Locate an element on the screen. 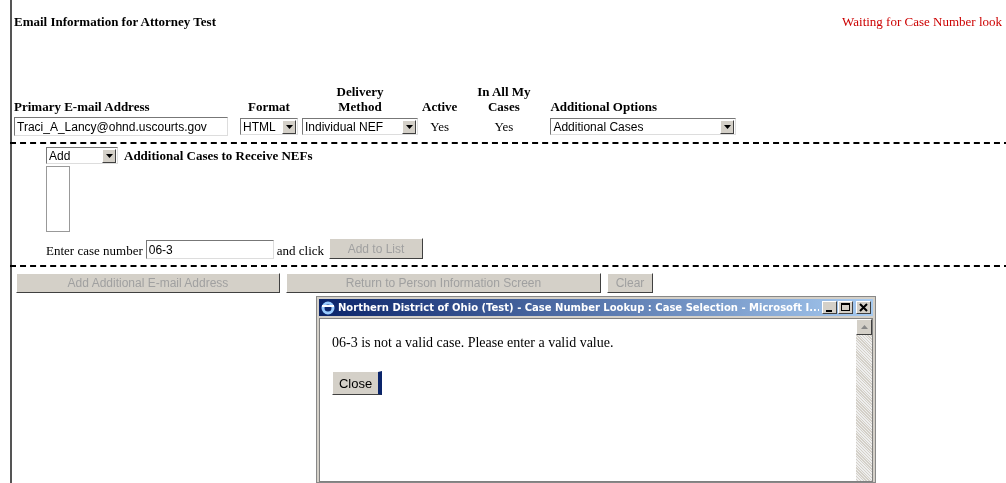 Image resolution: width=1006 pixels, height=483 pixels. format-dropdown: HTML is located at coordinates (269, 127).